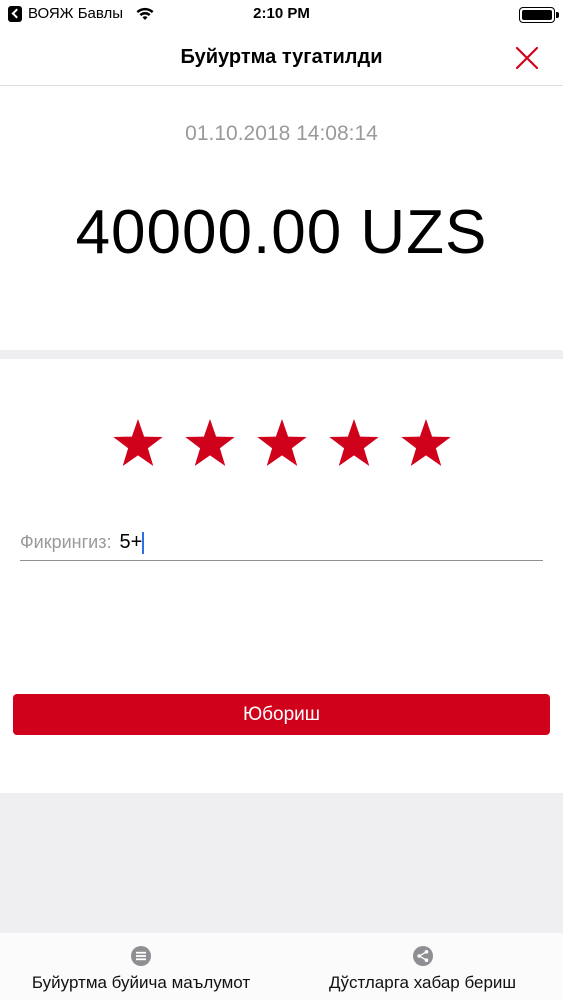 The image size is (563, 1000). Describe the element at coordinates (527, 58) in the screenshot. I see `close-icon` at that location.